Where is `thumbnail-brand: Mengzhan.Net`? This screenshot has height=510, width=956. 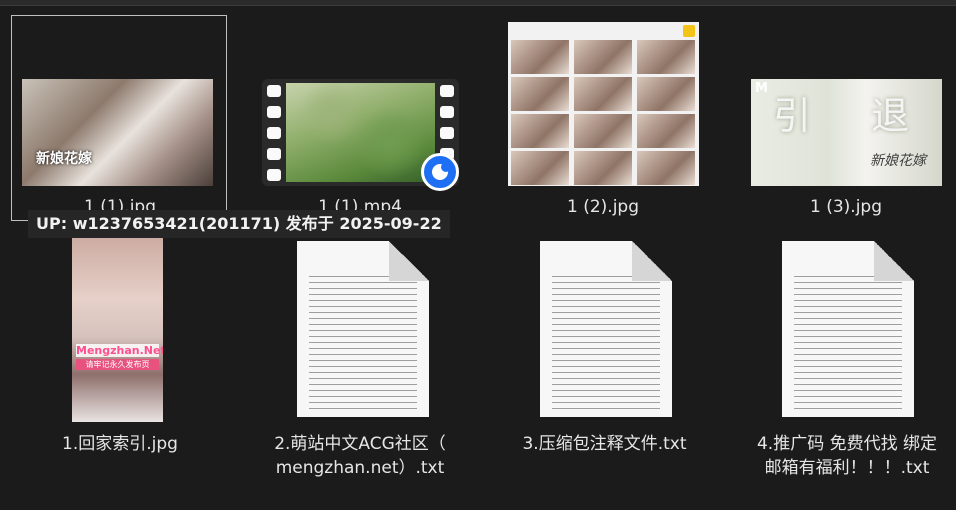 thumbnail-brand: Mengzhan.Net is located at coordinates (119, 350).